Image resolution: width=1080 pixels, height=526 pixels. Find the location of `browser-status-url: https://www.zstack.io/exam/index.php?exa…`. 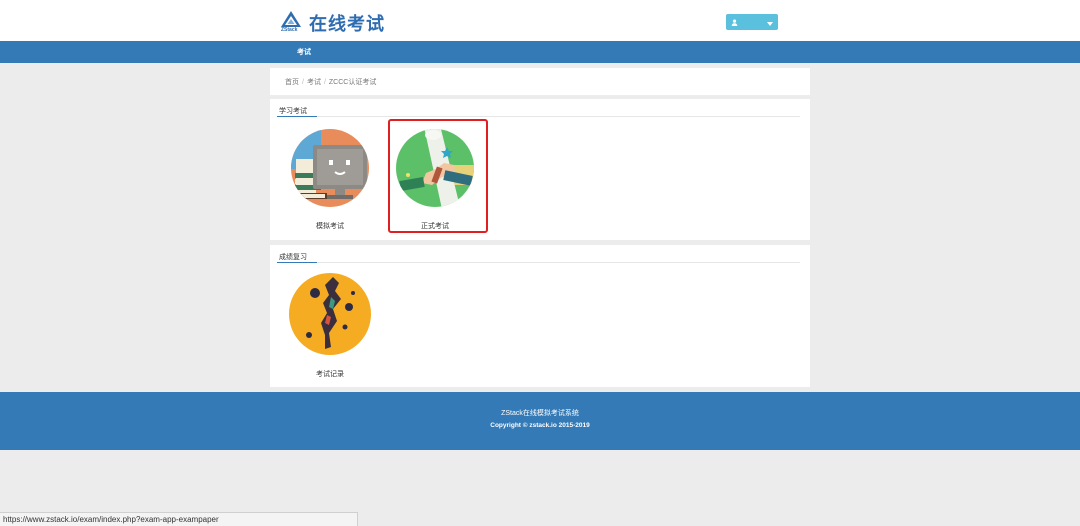

browser-status-url: https://www.zstack.io/exam/index.php?exa… is located at coordinates (179, 519).